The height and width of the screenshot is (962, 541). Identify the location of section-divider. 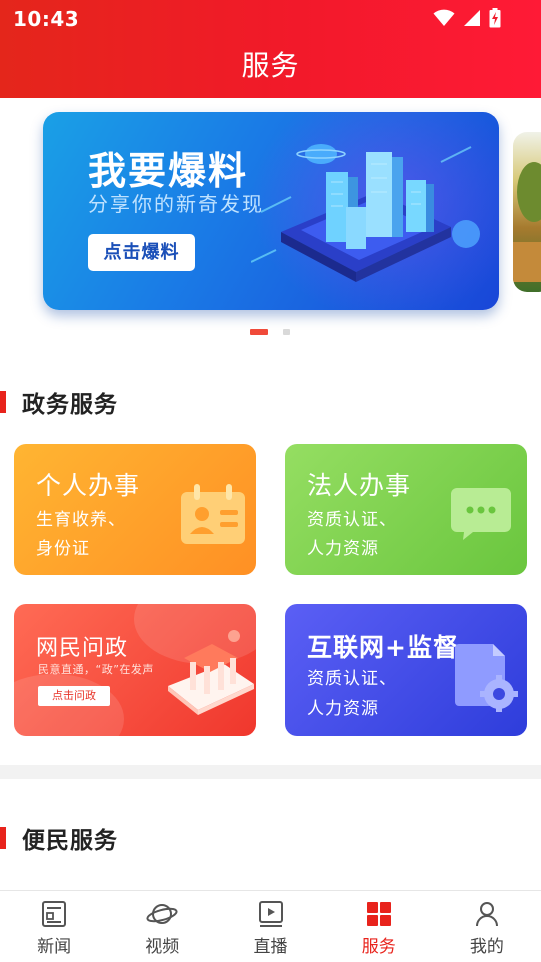
(270, 772).